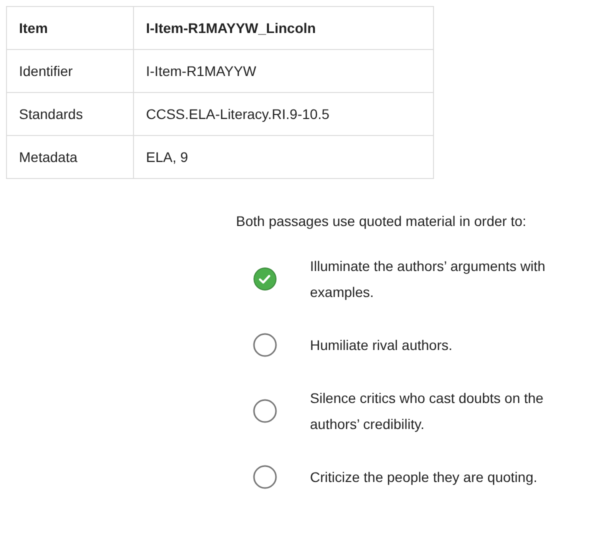 The height and width of the screenshot is (540, 589). What do you see at coordinates (70, 71) in the screenshot?
I see `table-cell: Identifier` at bounding box center [70, 71].